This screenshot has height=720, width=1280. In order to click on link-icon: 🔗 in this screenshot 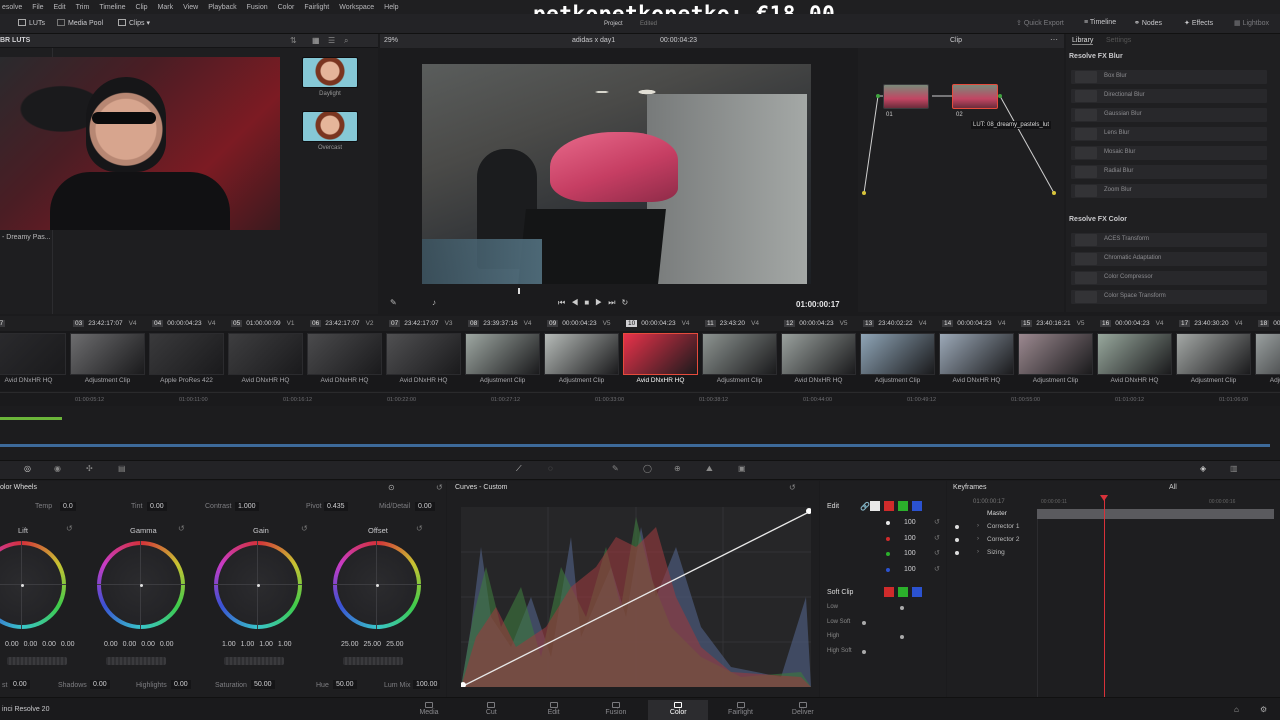, I will do `click(865, 506)`.